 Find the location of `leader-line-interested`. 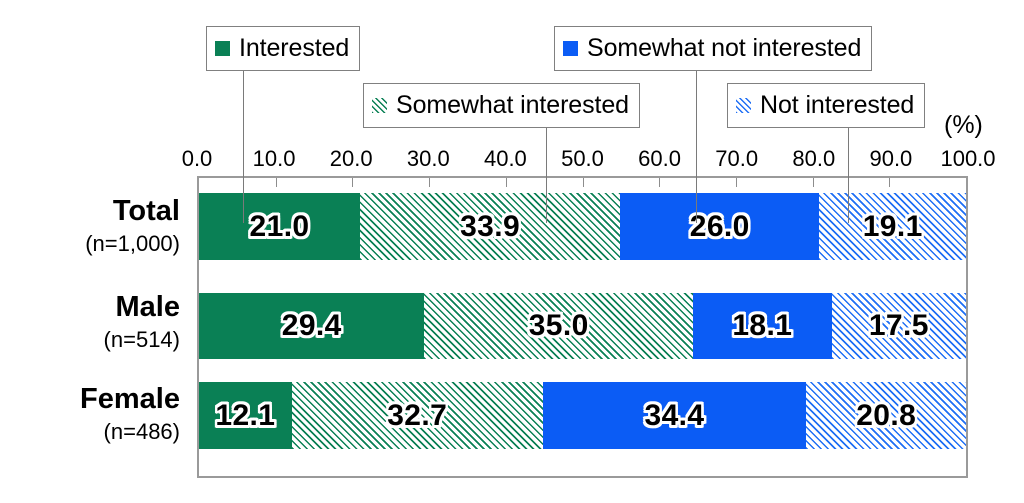

leader-line-interested is located at coordinates (243, 147).